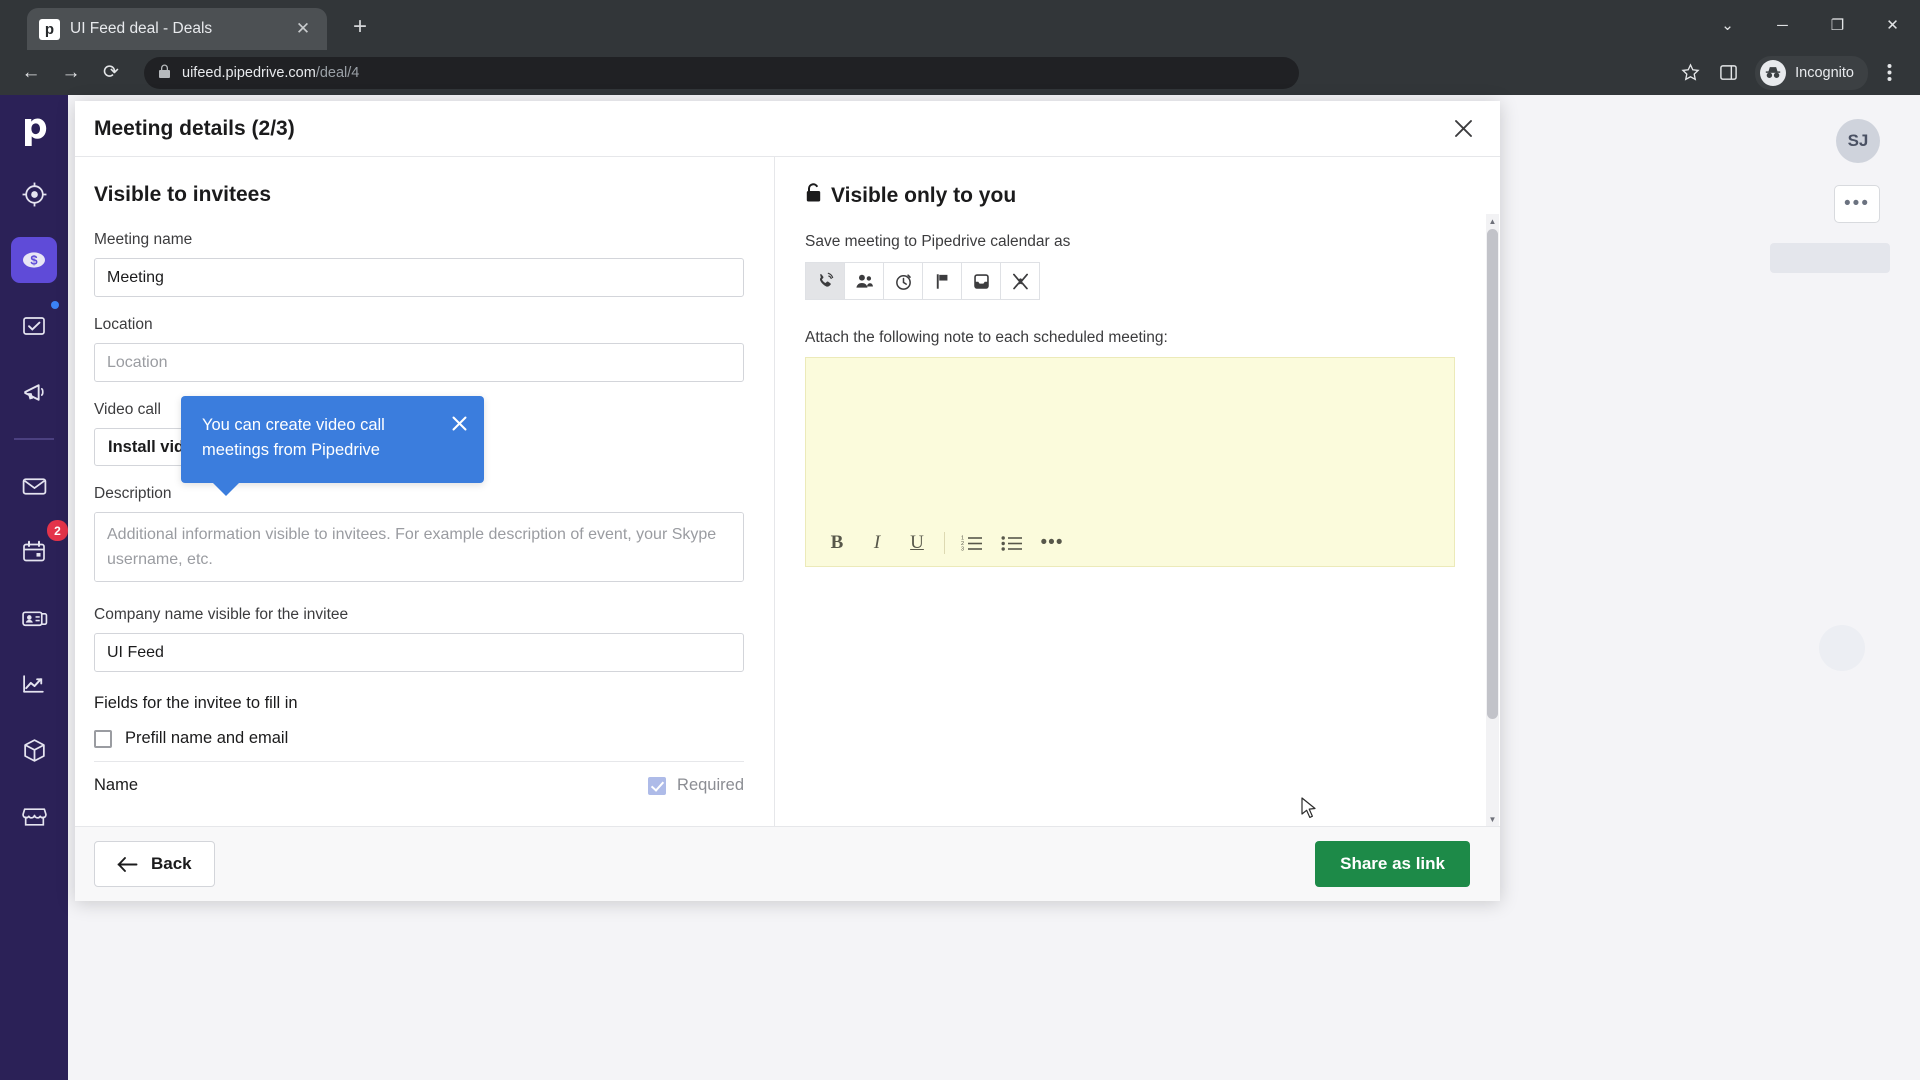  I want to click on sidebar-item-products, so click(34, 750).